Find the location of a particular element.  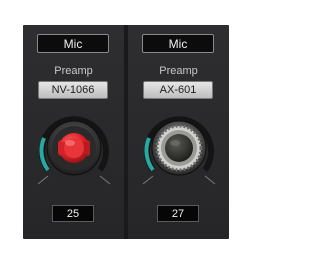

gain-knob-icon is located at coordinates (179, 148).